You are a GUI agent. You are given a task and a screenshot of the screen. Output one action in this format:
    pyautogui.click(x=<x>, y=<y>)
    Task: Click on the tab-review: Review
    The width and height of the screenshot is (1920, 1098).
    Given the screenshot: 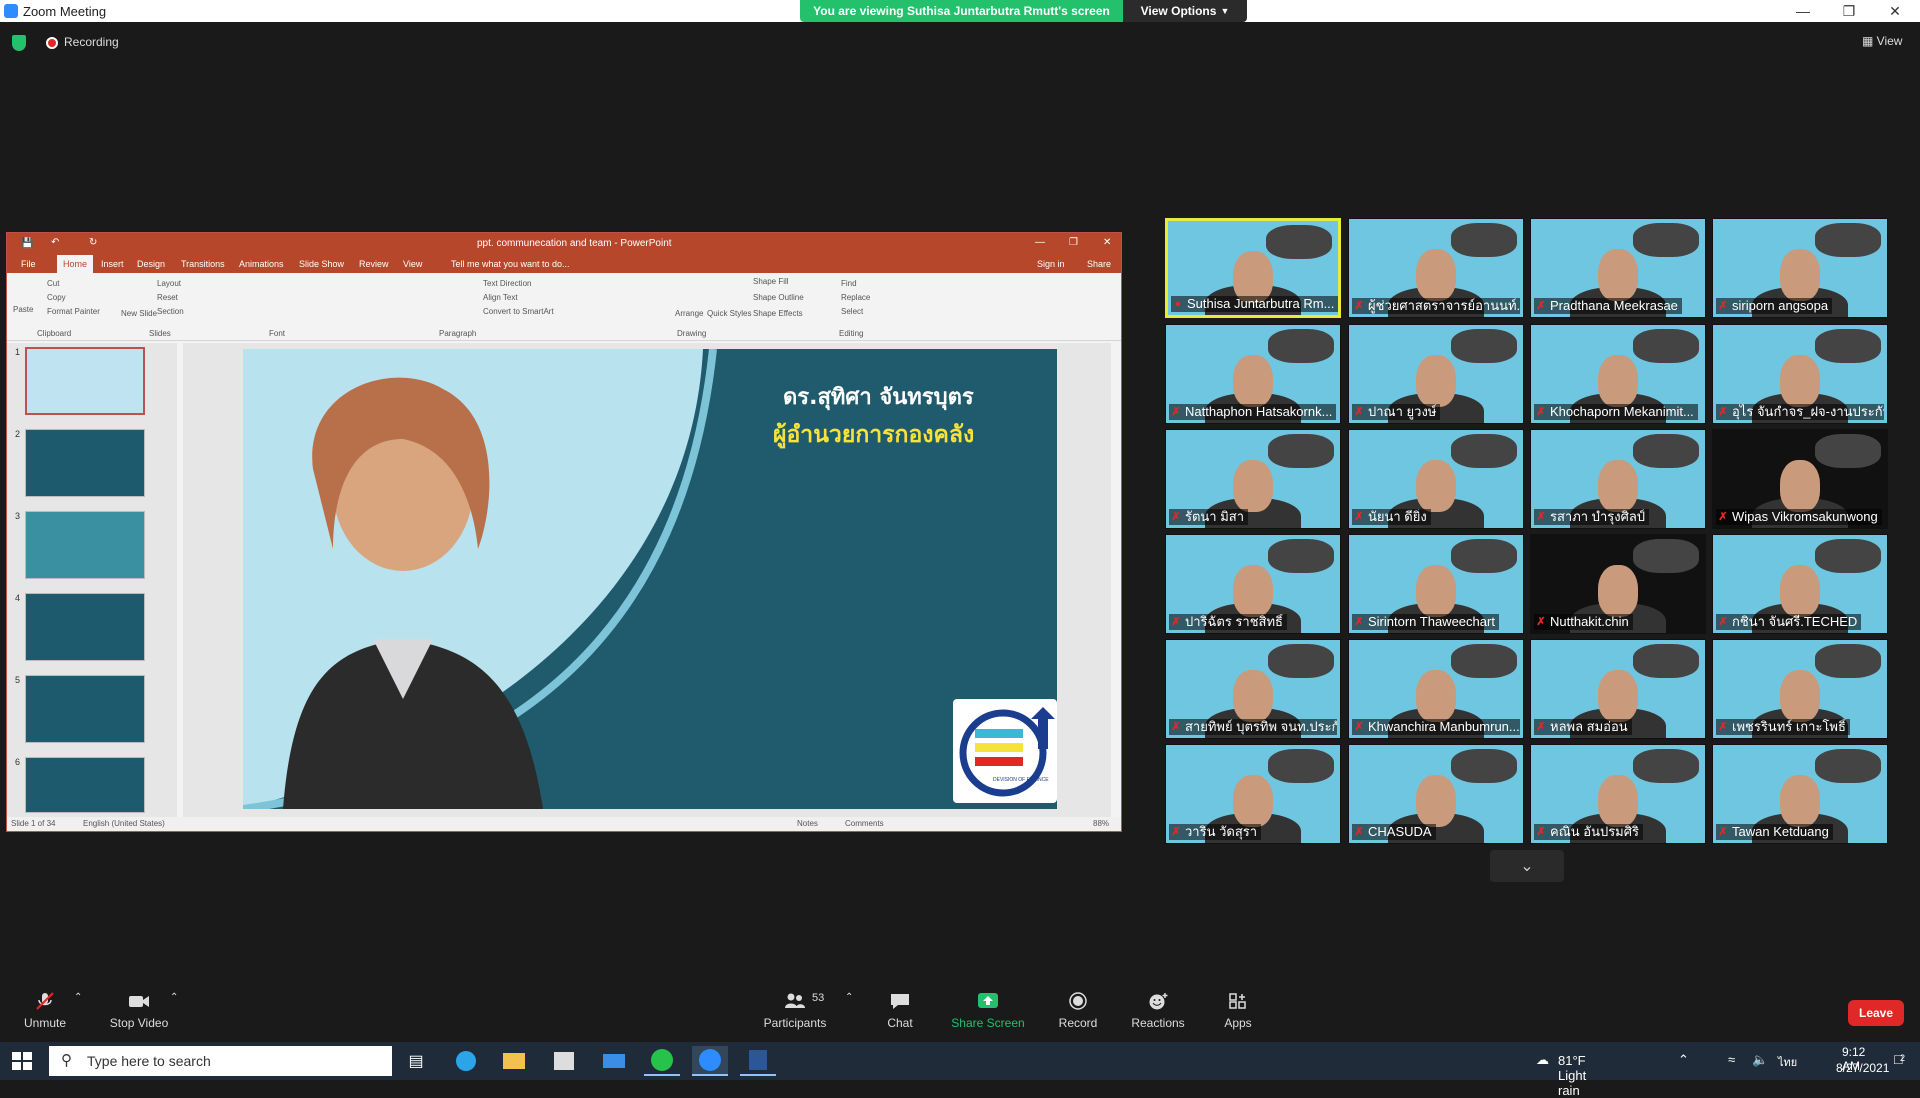 What is the action you would take?
    pyautogui.click(x=374, y=264)
    